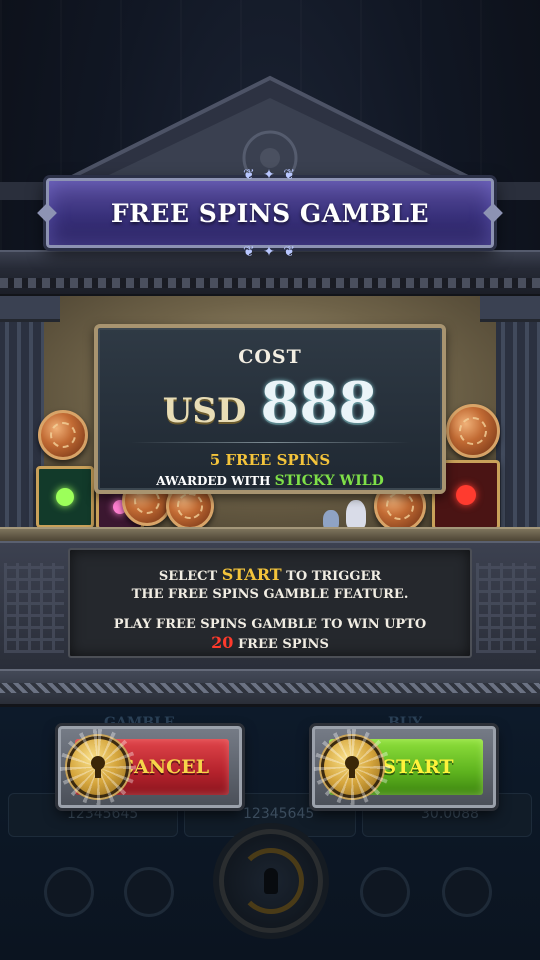 Image resolution: width=540 pixels, height=960 pixels. I want to click on cost-value: 888, so click(319, 403).